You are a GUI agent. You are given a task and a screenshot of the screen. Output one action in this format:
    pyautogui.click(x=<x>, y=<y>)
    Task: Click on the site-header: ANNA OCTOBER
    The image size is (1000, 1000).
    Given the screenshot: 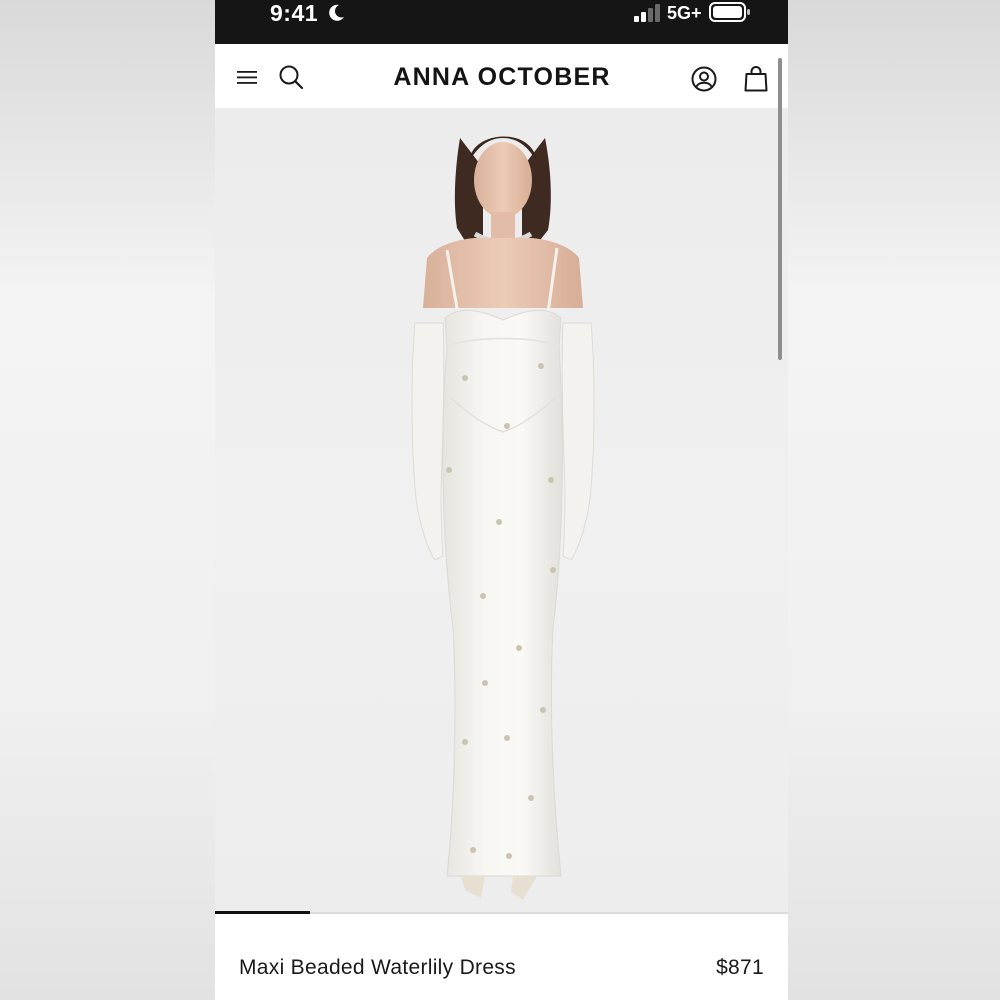 What is the action you would take?
    pyautogui.click(x=501, y=76)
    